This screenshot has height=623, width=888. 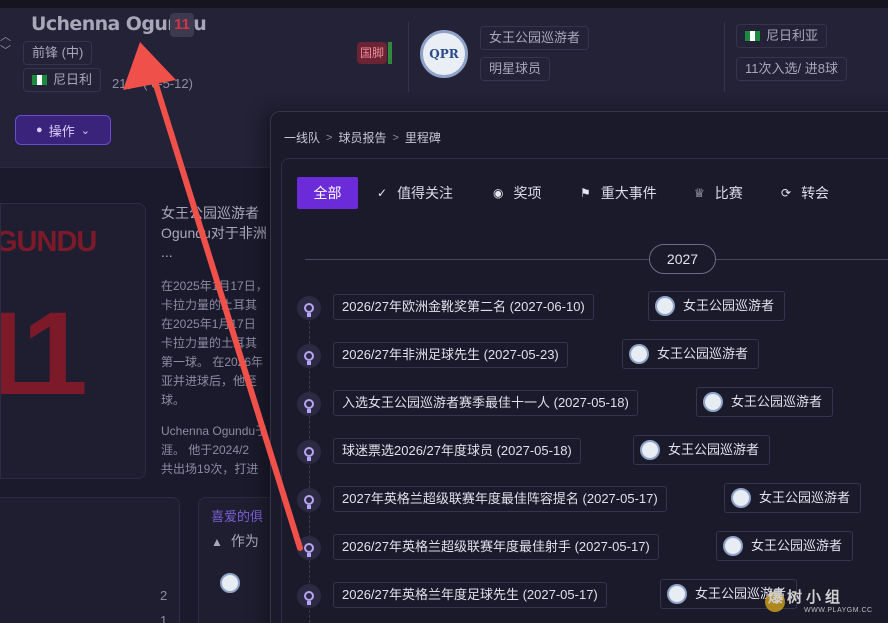 I want to click on tab-awards: ◉ 奖项, so click(x=517, y=193).